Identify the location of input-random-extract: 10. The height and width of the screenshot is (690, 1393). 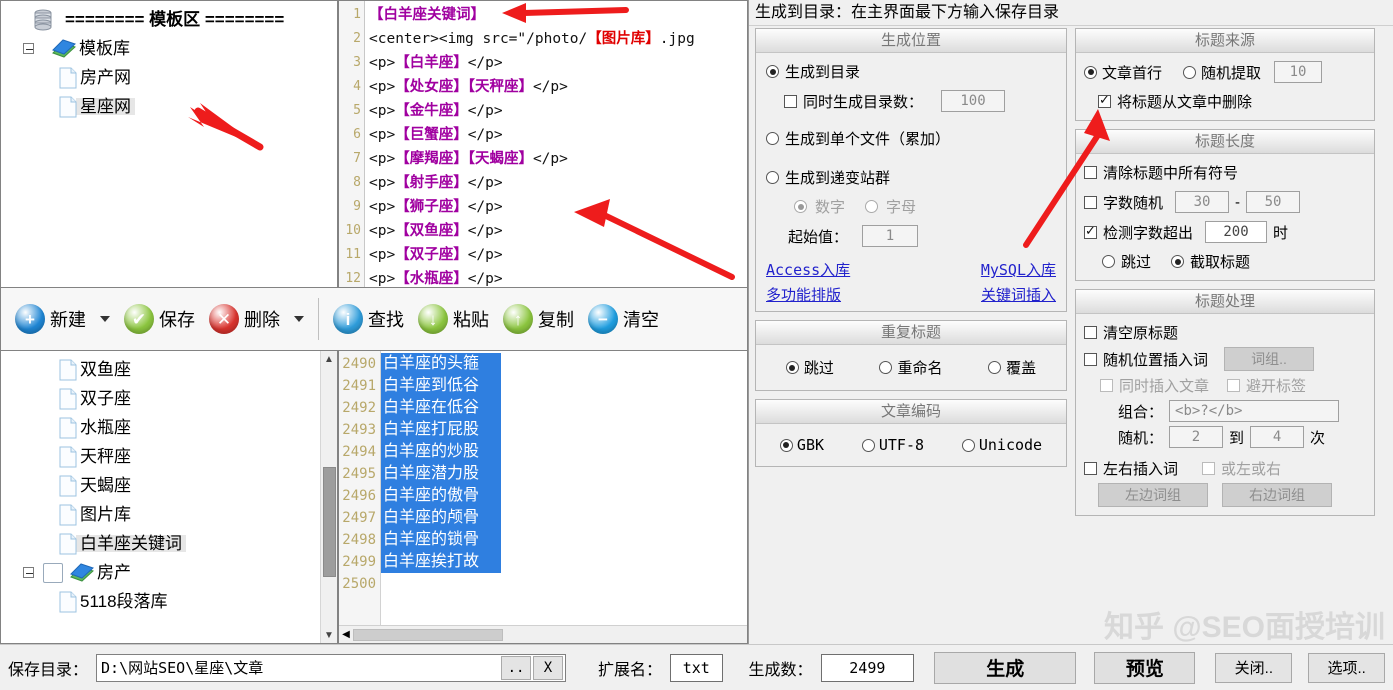
(1298, 72).